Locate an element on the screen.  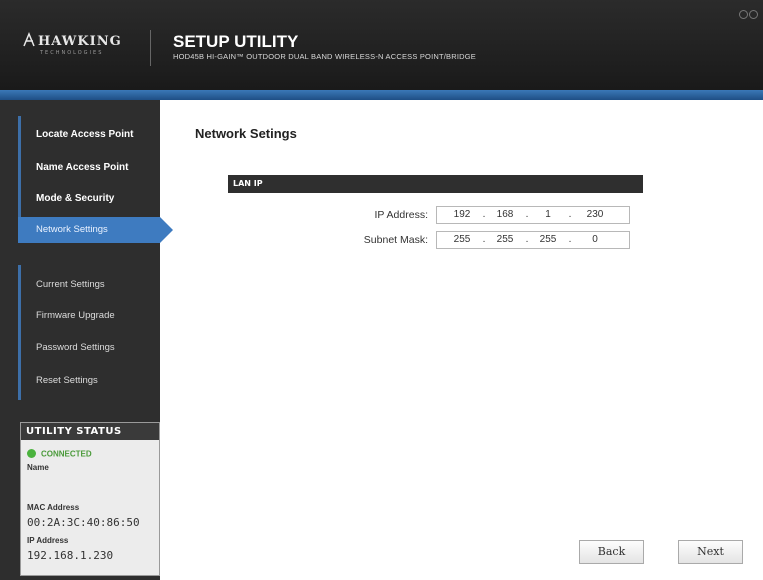
sidebar-item-mode-security: Mode & Security is located at coordinates (89, 199).